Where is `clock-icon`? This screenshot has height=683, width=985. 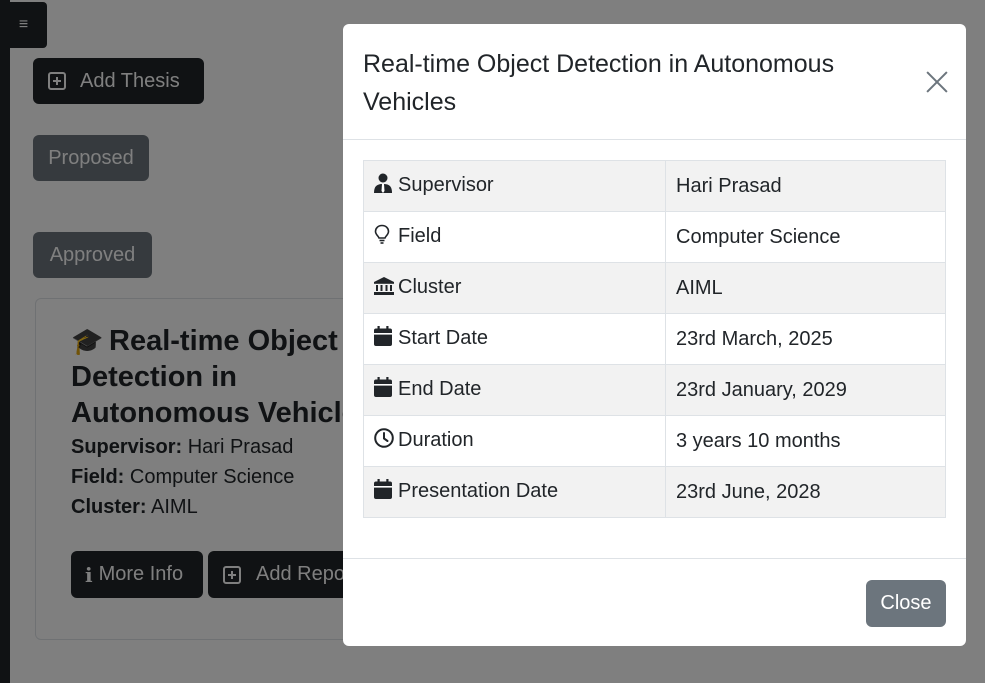
clock-icon is located at coordinates (384, 441).